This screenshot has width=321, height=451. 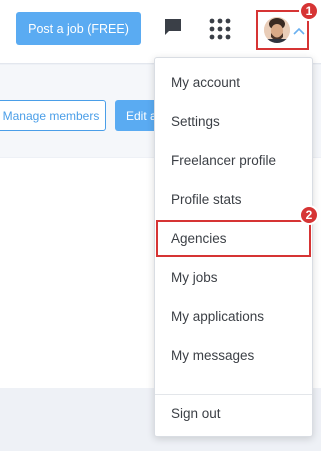 What do you see at coordinates (299, 31) in the screenshot?
I see `chevron-up-icon` at bounding box center [299, 31].